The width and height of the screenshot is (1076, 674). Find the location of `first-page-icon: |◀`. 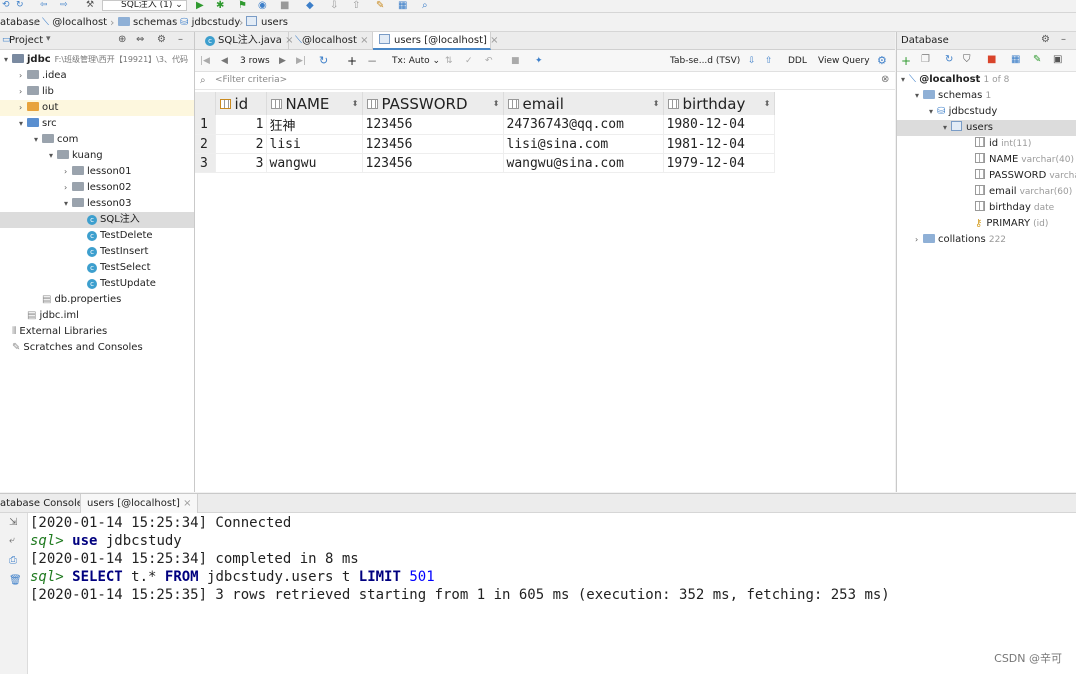

first-page-icon: |◀ is located at coordinates (205, 61).